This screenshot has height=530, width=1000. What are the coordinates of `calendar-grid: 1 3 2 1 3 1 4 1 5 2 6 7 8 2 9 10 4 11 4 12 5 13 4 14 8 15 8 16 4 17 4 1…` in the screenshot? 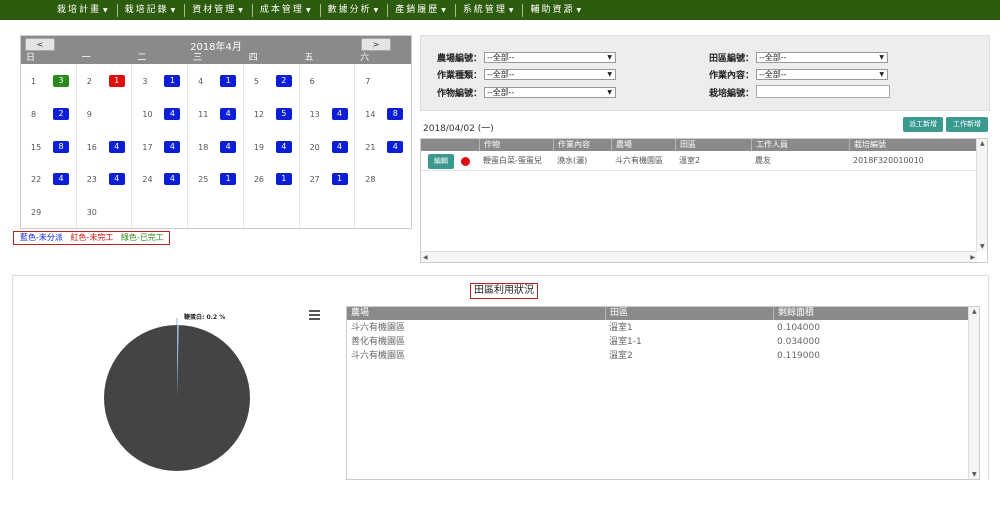 It's located at (216, 146).